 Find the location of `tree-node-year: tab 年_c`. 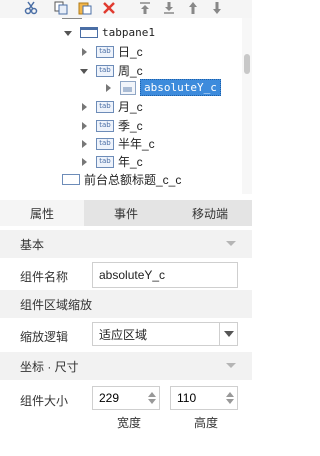

tree-node-year: tab 年_c is located at coordinates (111, 161).